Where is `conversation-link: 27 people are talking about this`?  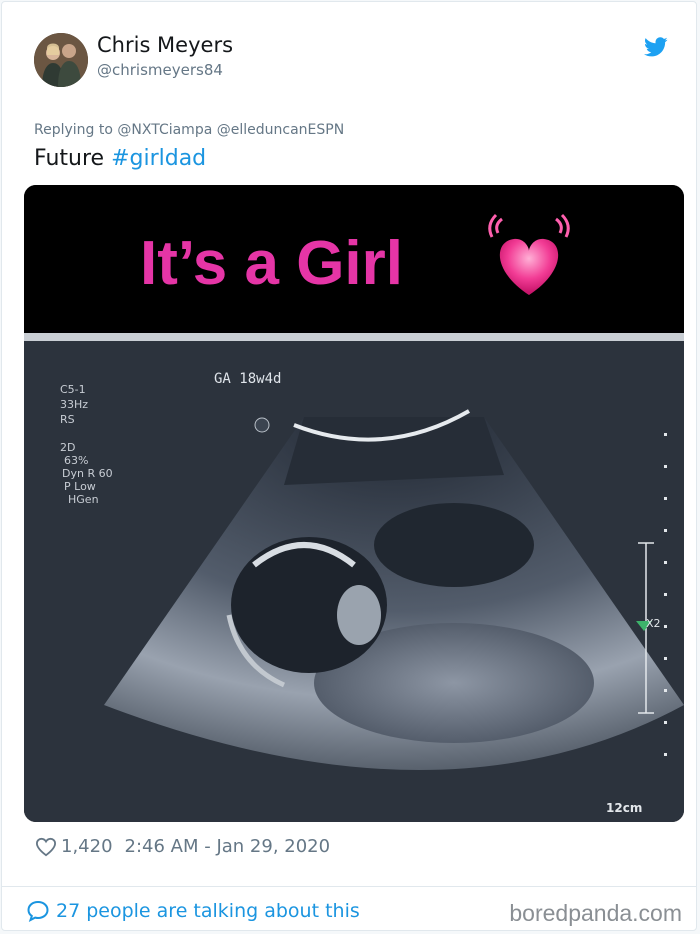
conversation-link: 27 people are talking about this is located at coordinates (193, 911).